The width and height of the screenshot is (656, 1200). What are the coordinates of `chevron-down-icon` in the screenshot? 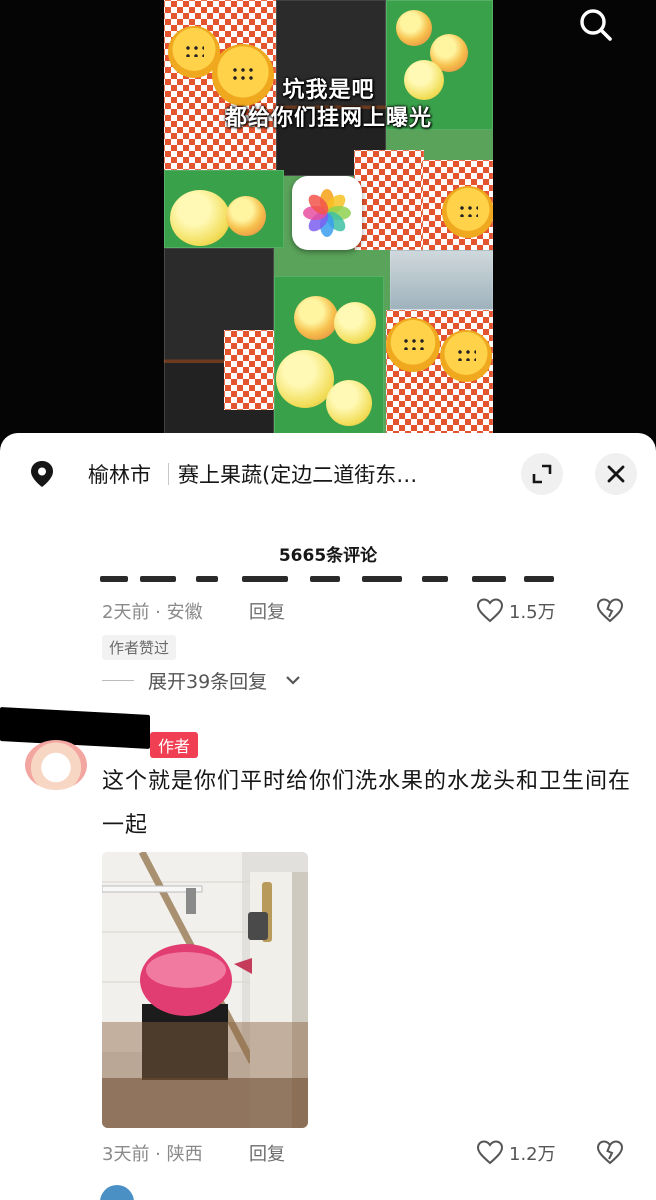 It's located at (293, 680).